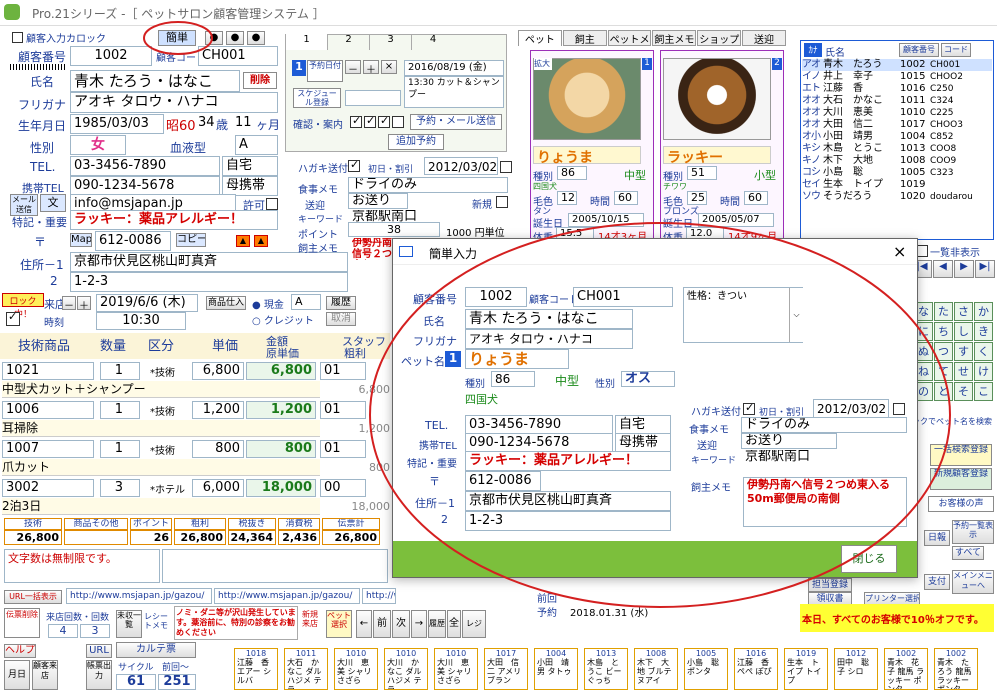  What do you see at coordinates (99, 675) in the screenshot?
I see `record-output-button: 帳票出力` at bounding box center [99, 675].